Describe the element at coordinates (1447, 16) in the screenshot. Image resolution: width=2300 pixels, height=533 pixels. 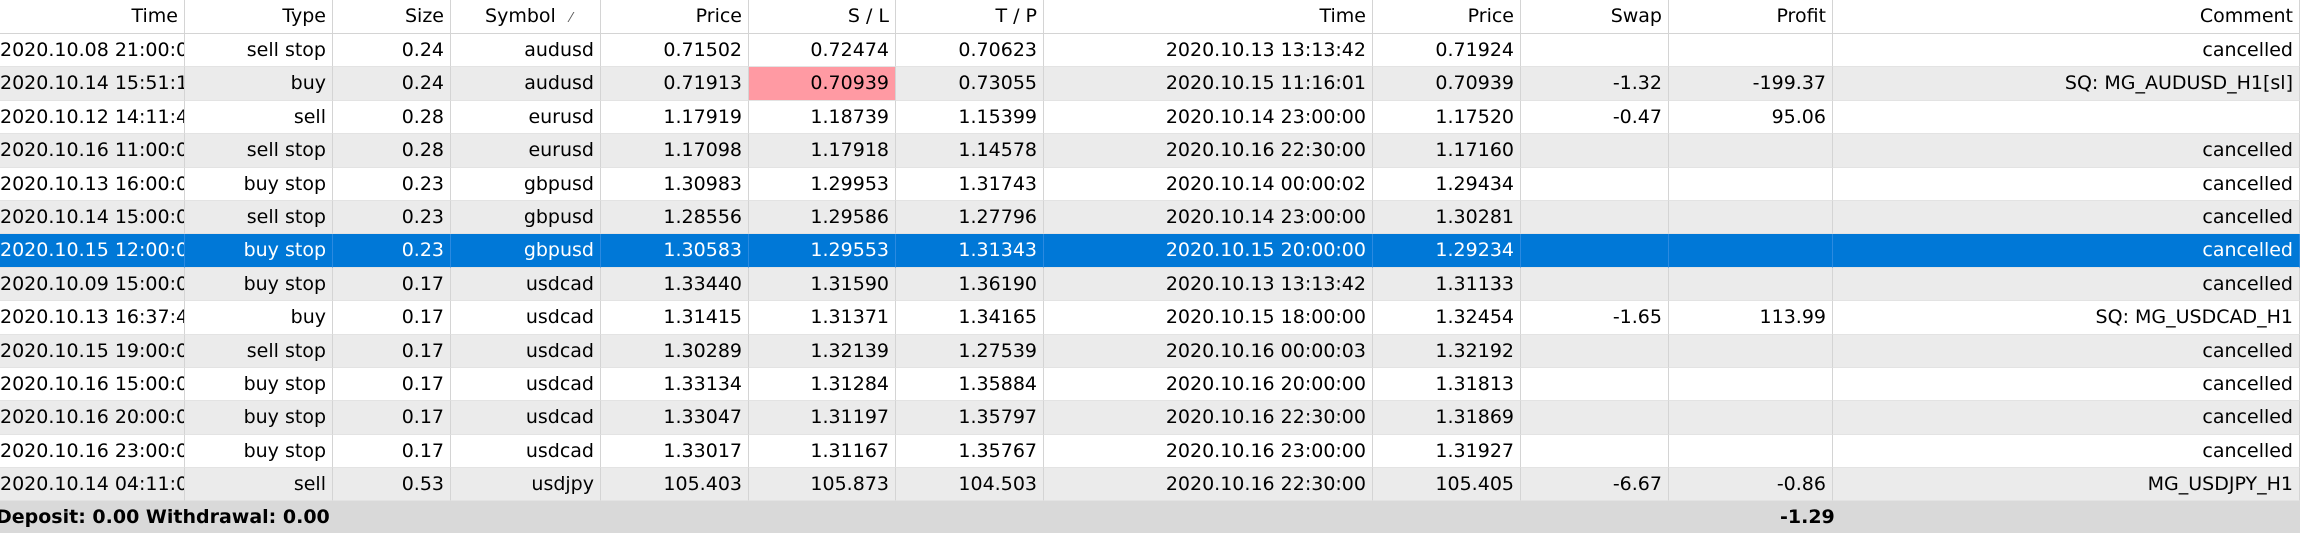
I see `col-header-close-price: Price` at that location.